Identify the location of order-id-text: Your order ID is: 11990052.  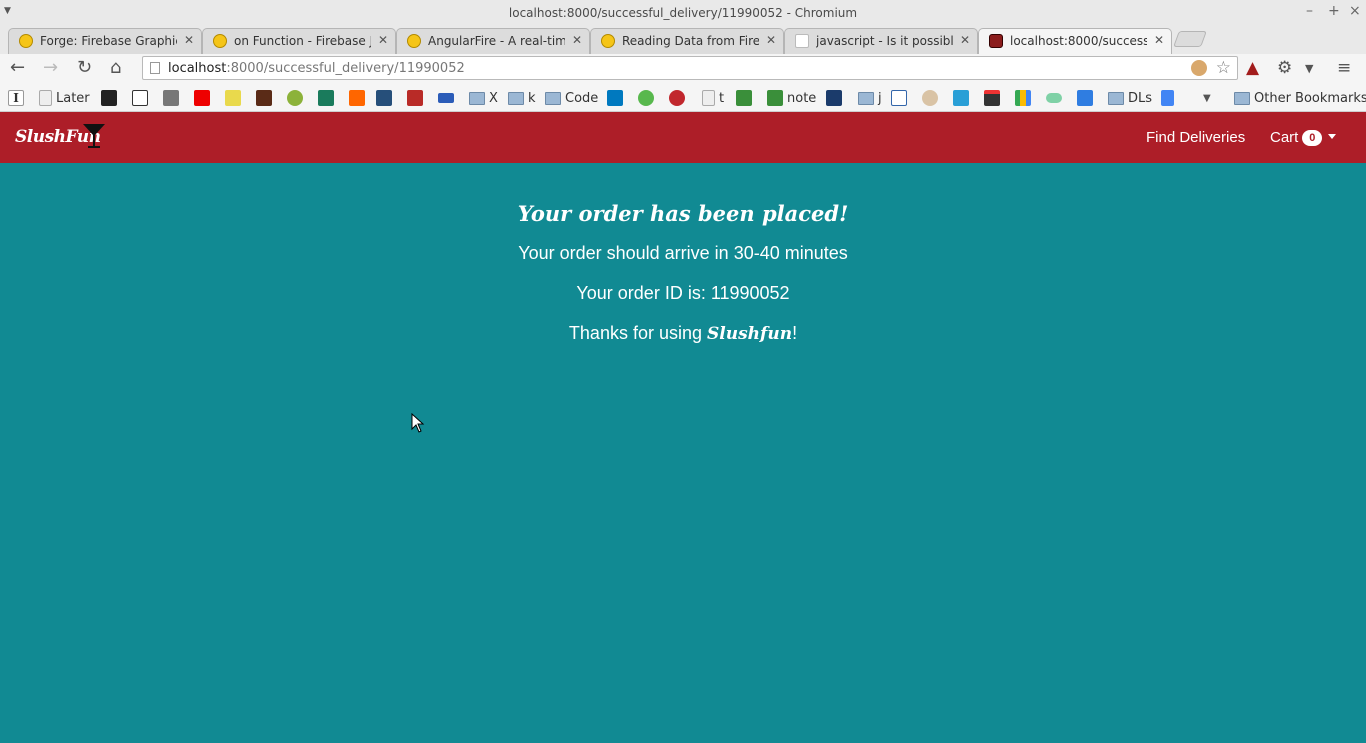
(683, 293).